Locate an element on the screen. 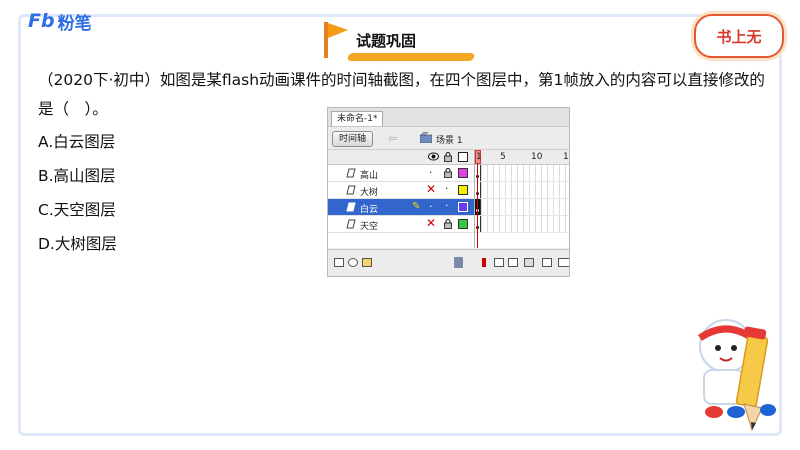  timeline-bottom-bar is located at coordinates (448, 262).